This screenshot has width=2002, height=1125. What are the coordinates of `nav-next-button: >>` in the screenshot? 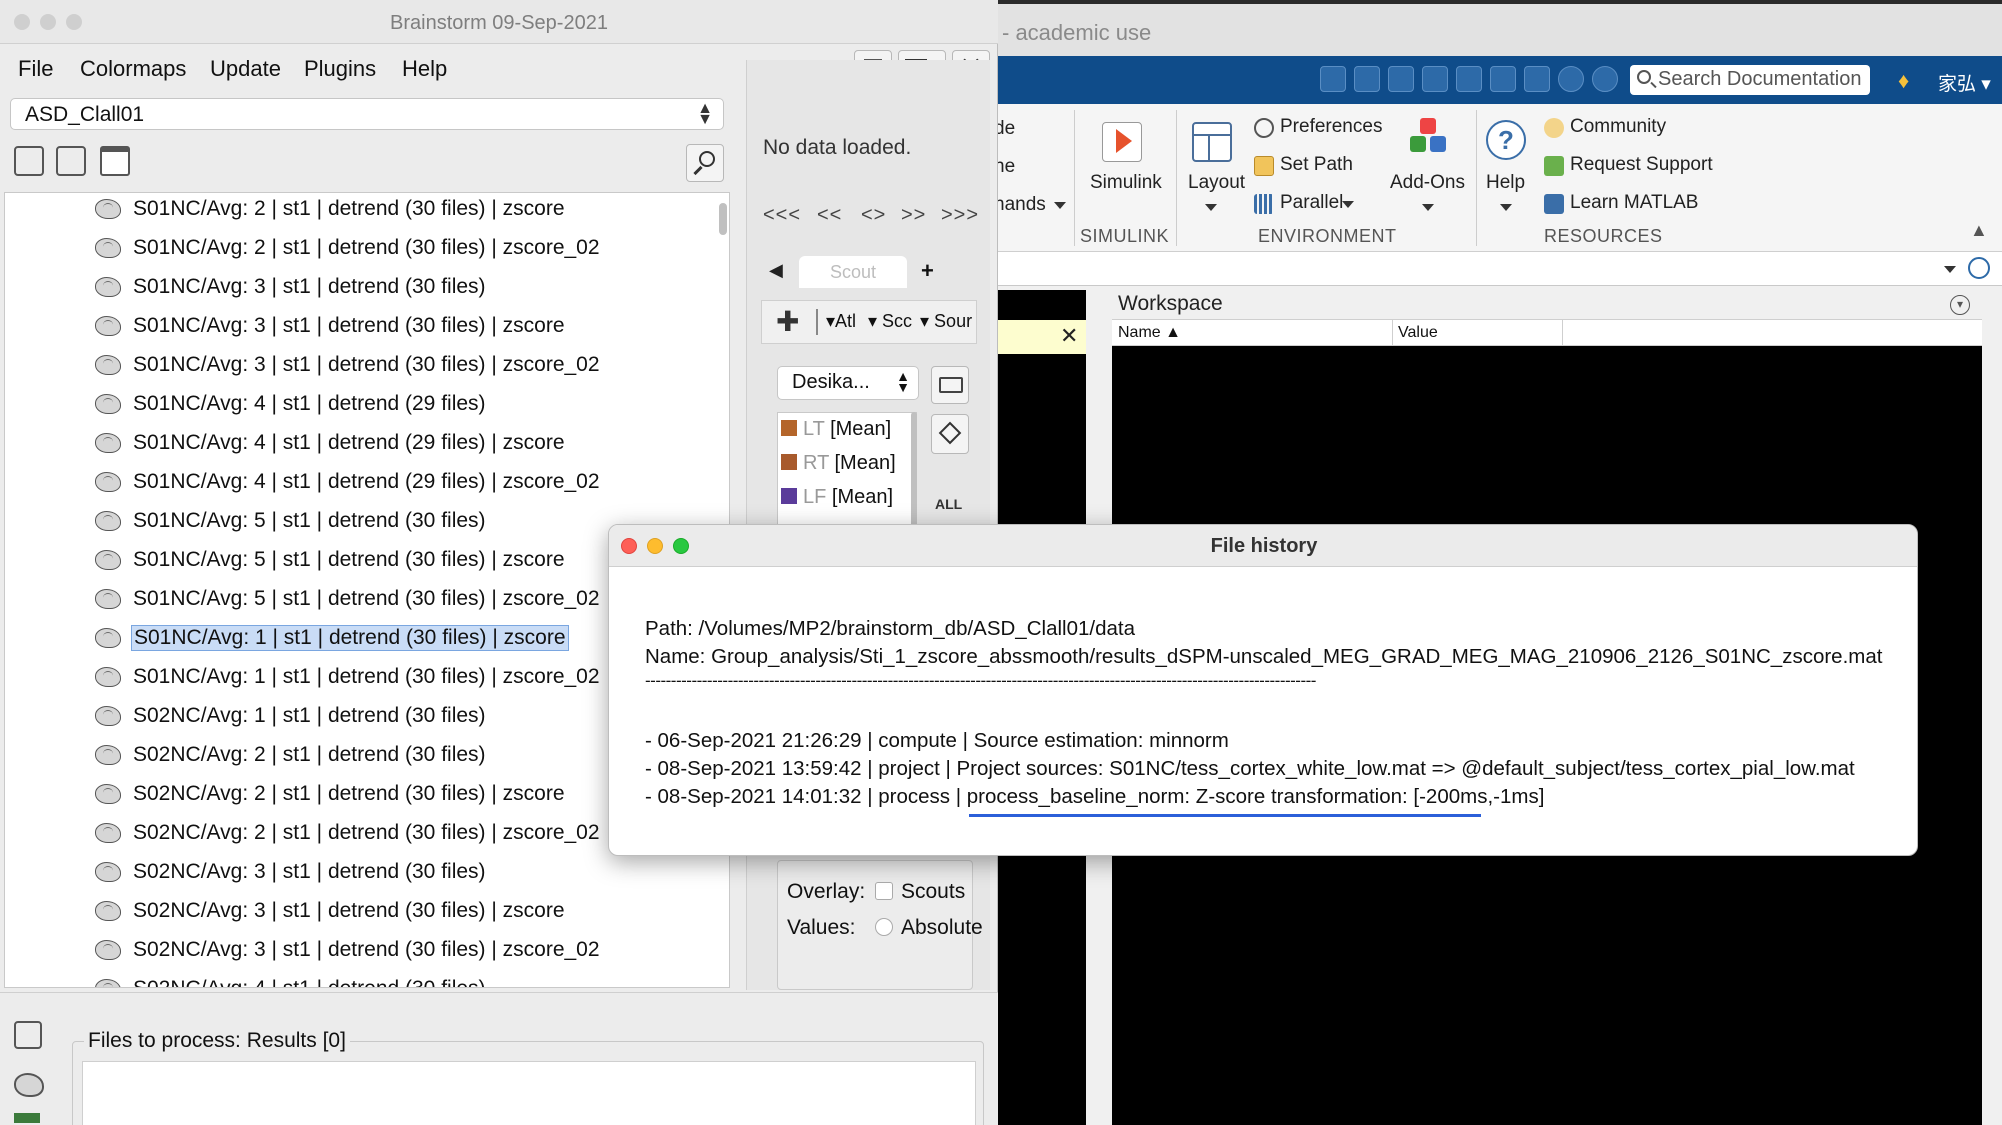 It's located at (913, 215).